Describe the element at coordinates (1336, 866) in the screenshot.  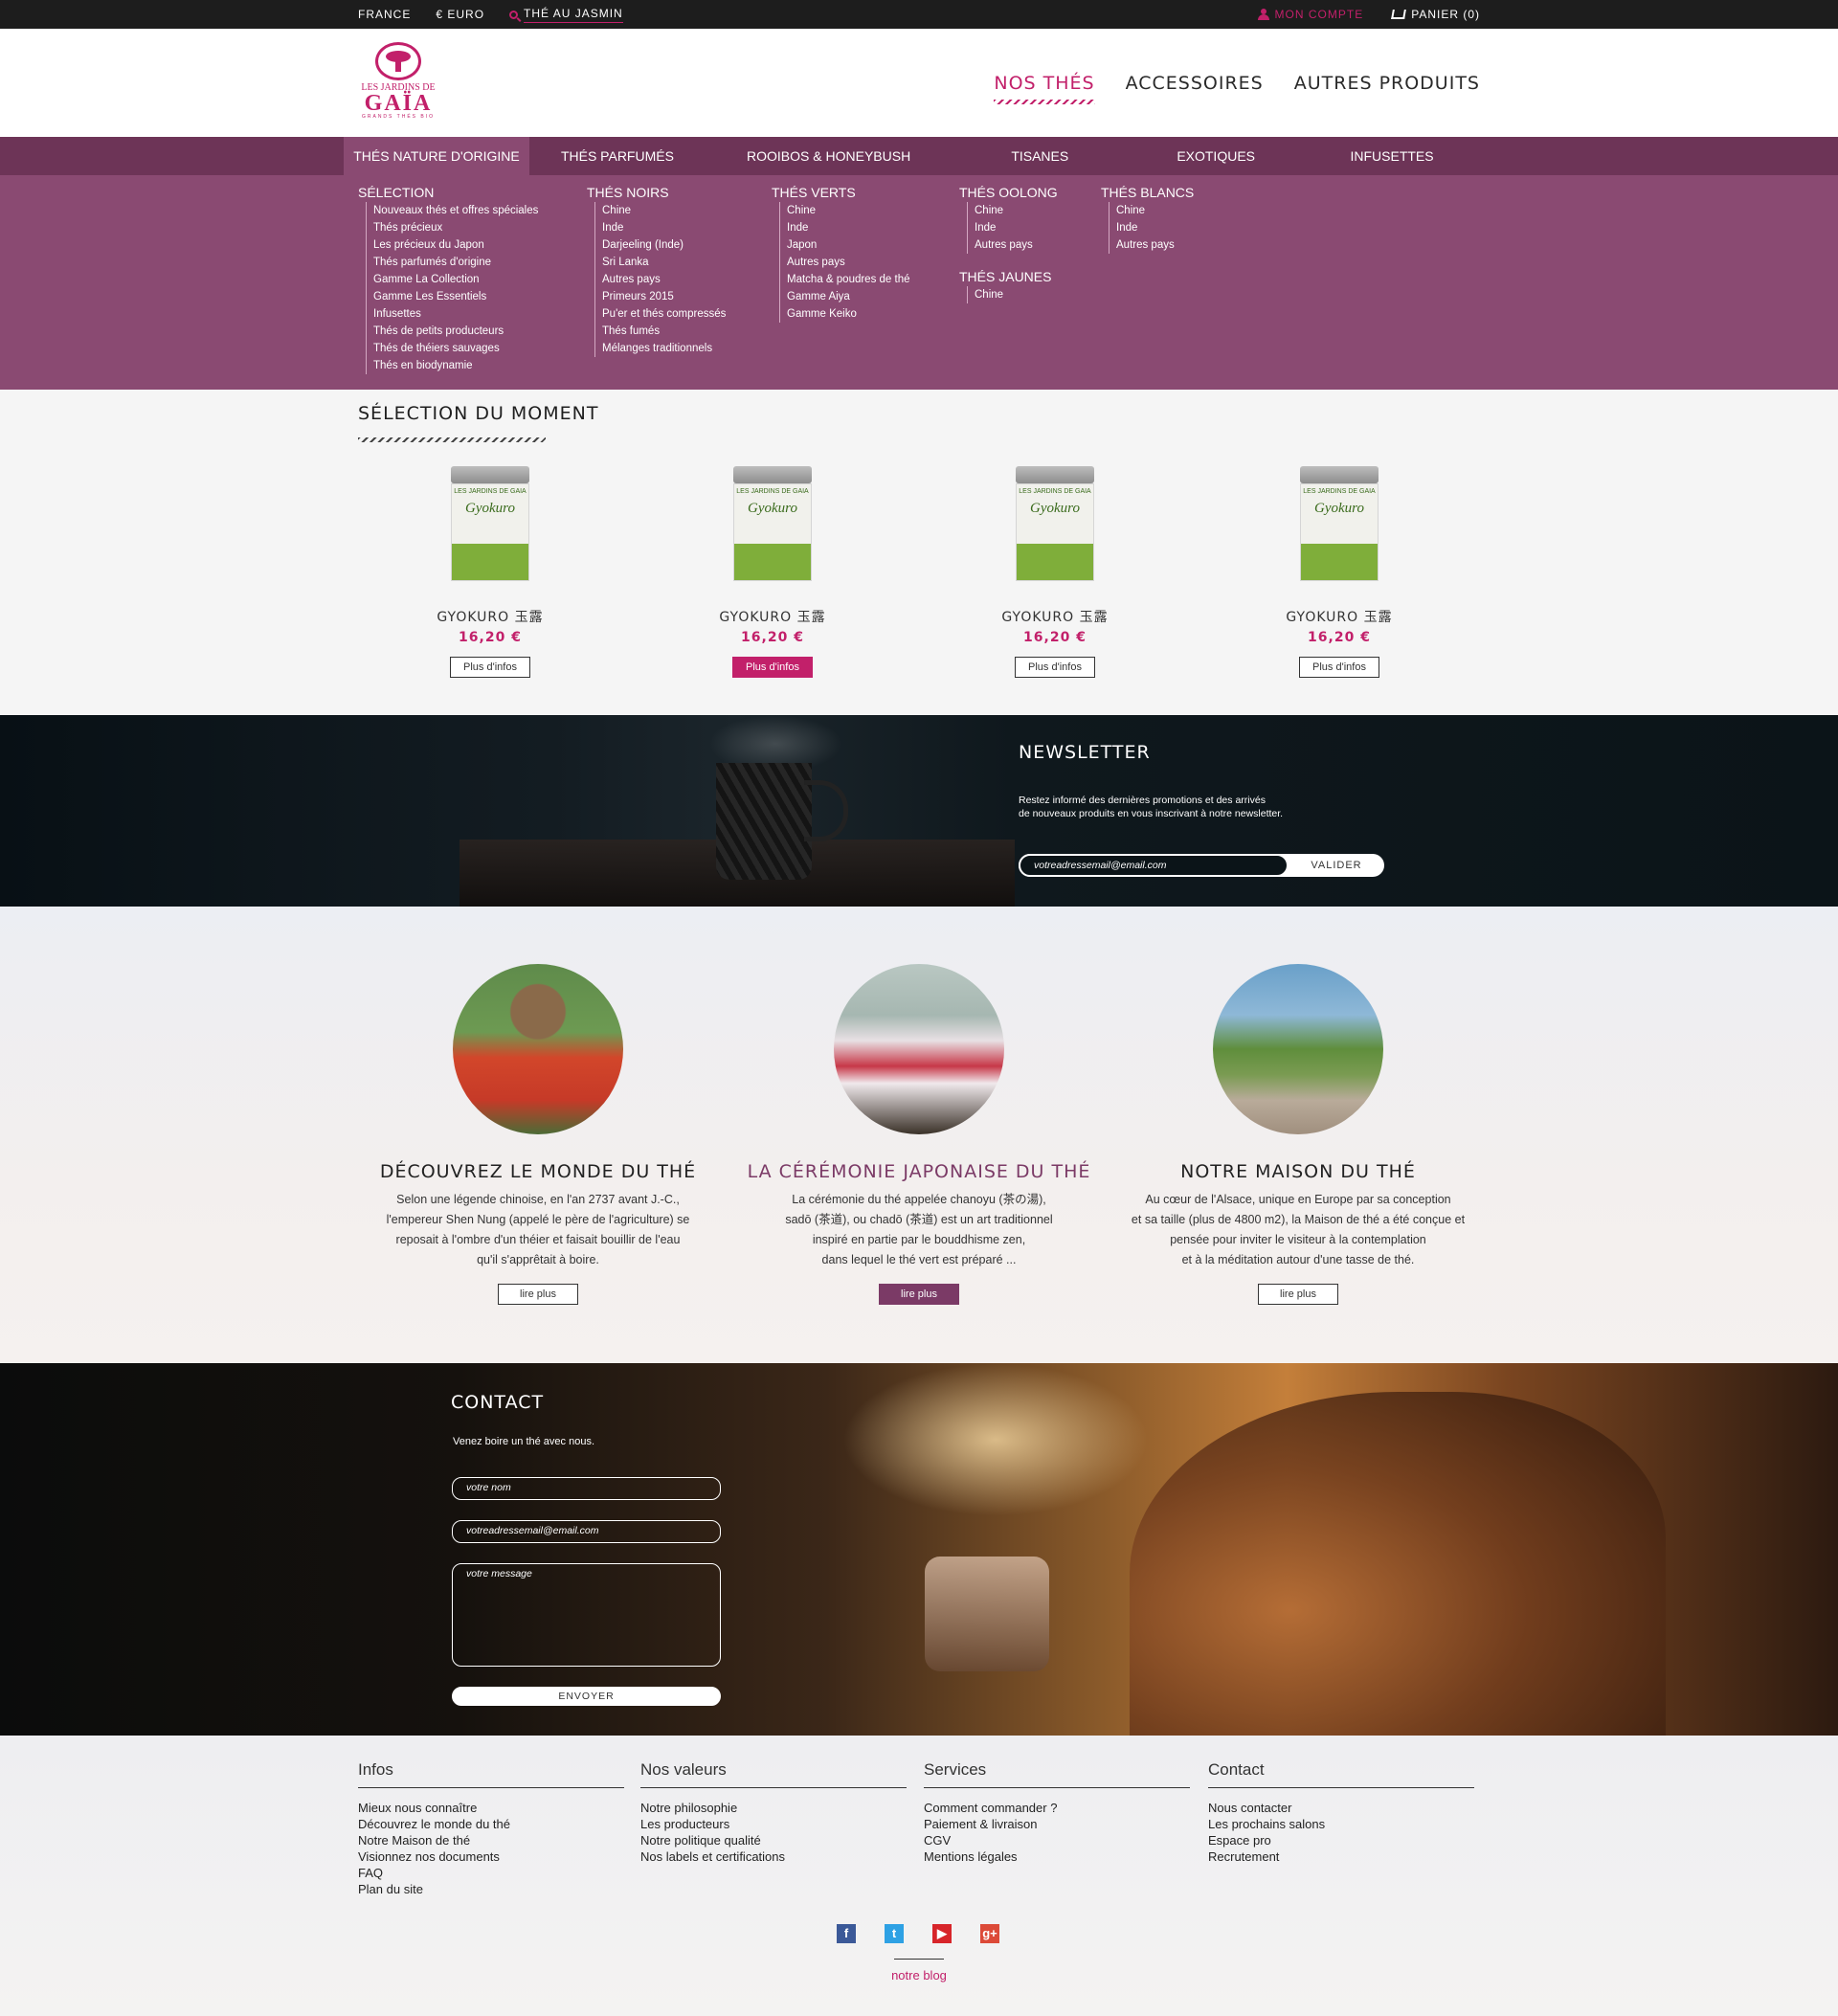
I see `newsletter-submit-button: VALIDER` at that location.